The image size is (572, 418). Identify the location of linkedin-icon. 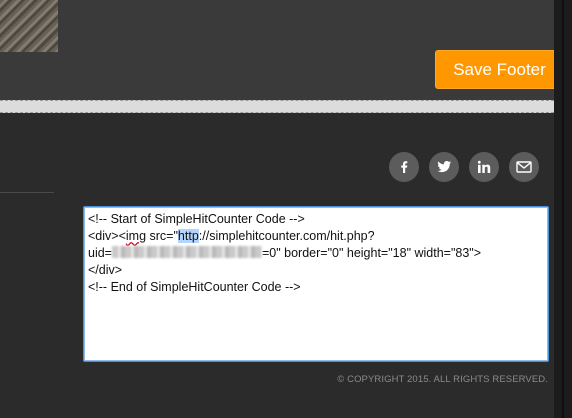
(484, 166).